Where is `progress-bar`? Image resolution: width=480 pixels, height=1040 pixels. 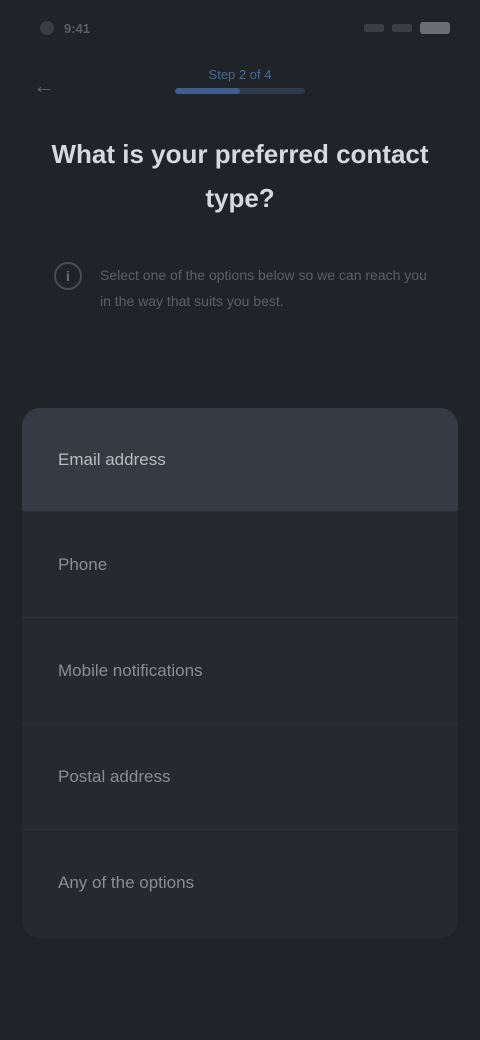
progress-bar is located at coordinates (240, 91).